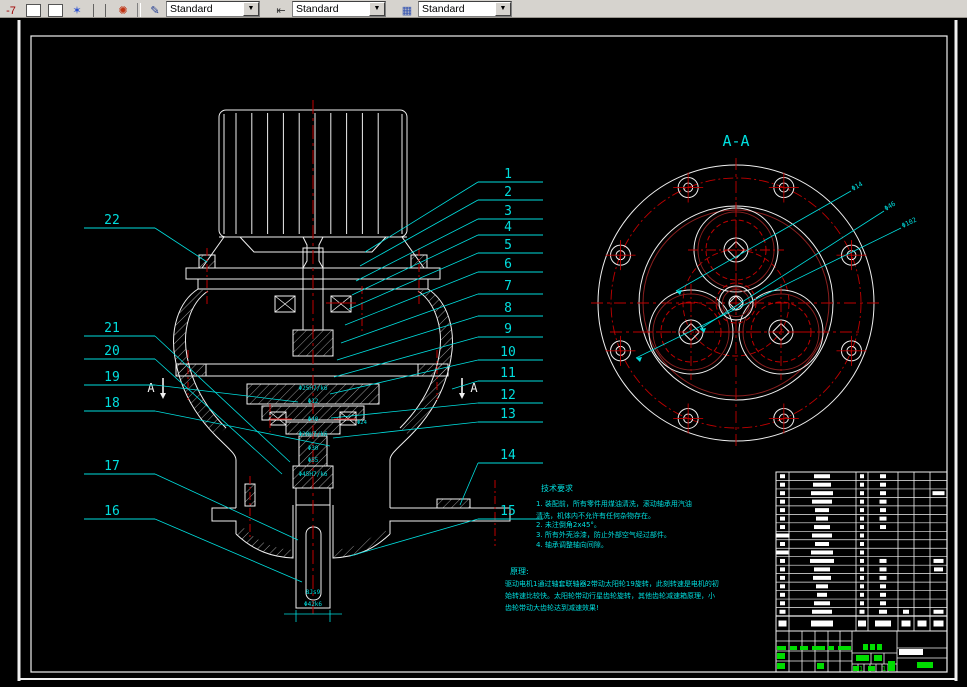 The height and width of the screenshot is (687, 967). What do you see at coordinates (451, 226) in the screenshot?
I see `callout-2: 2` at bounding box center [451, 226].